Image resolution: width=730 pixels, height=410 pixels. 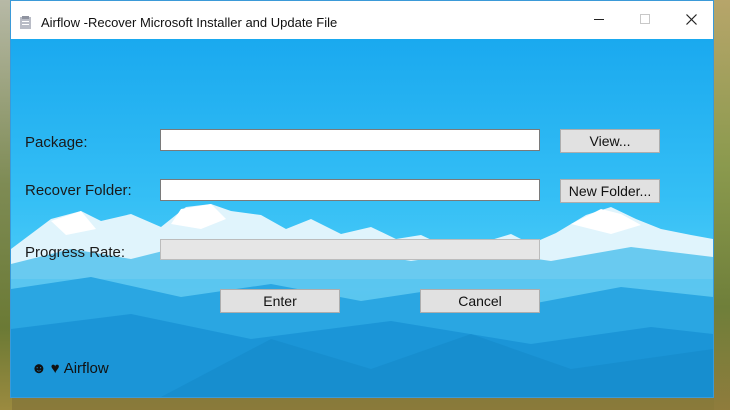 I want to click on close-button, so click(x=691, y=19).